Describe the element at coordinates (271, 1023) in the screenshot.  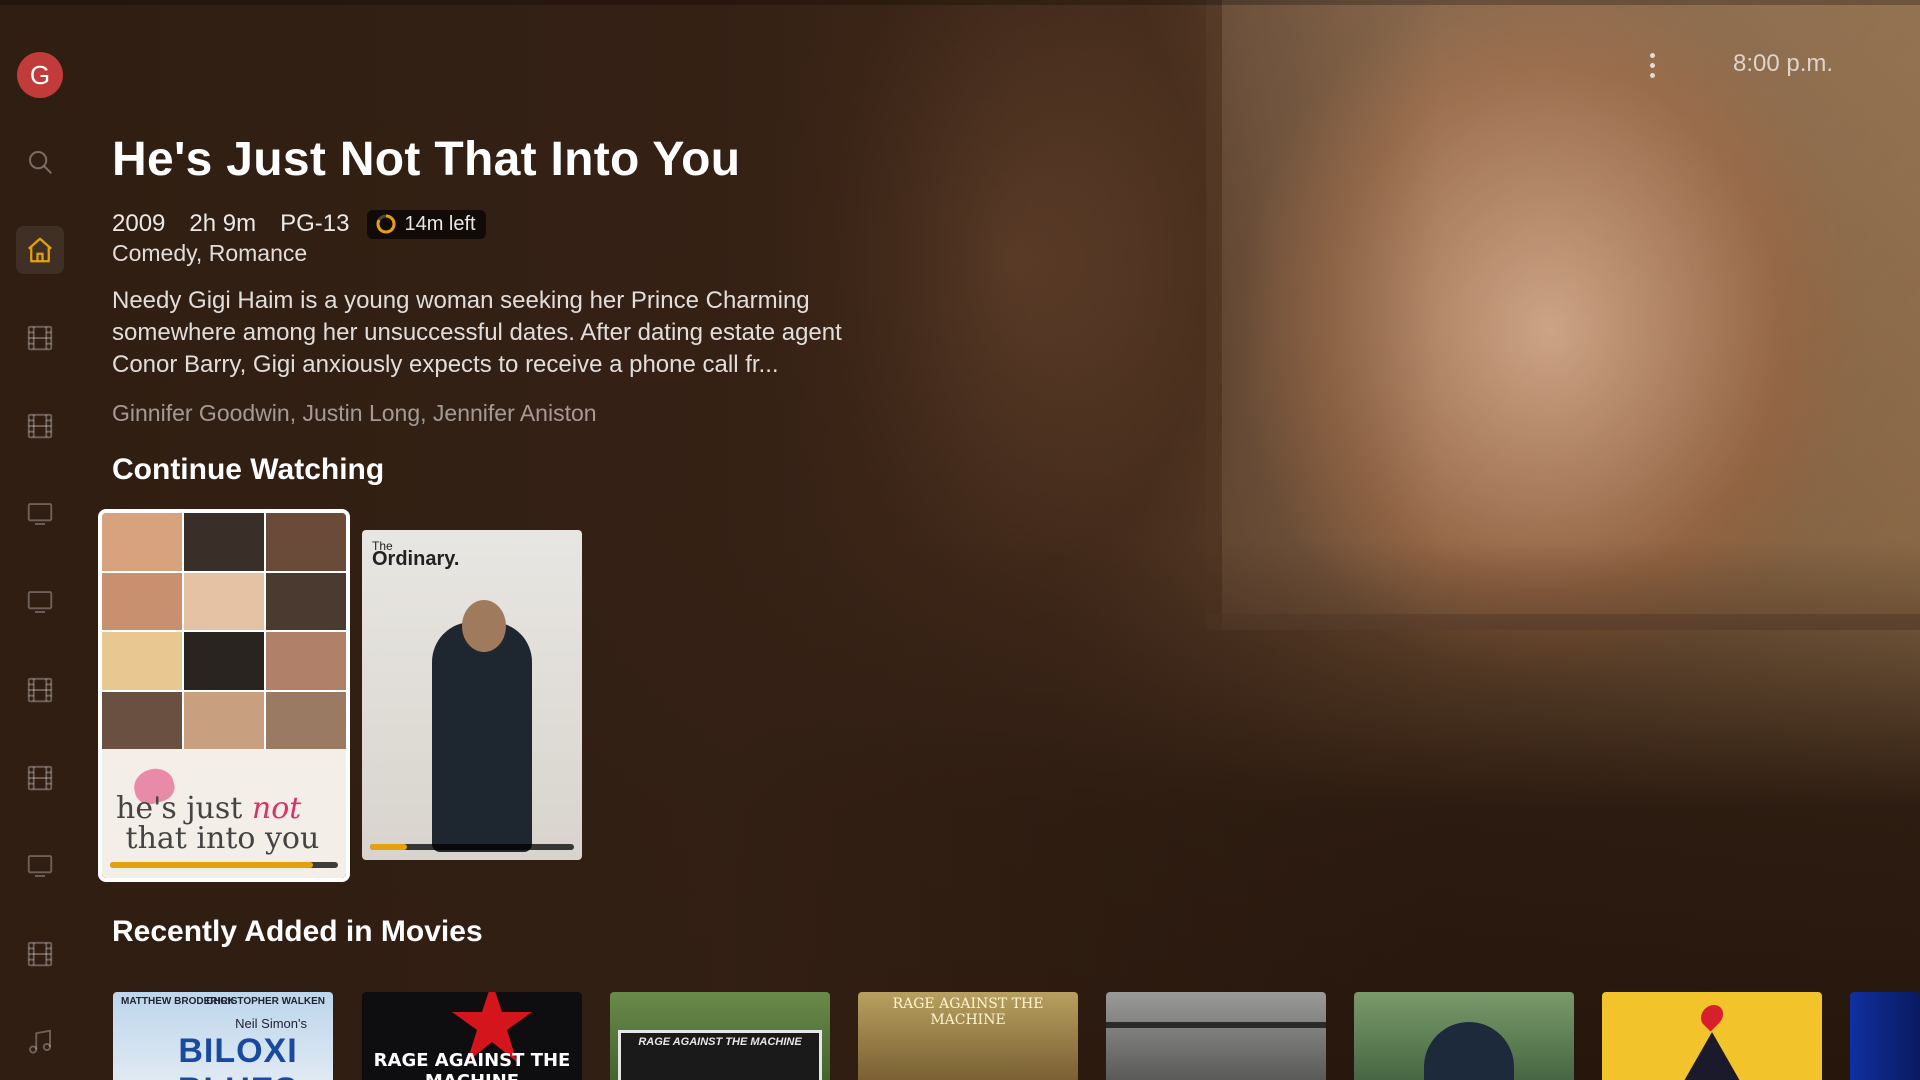
I see `poster-subtitle: Neil Simon's` at that location.